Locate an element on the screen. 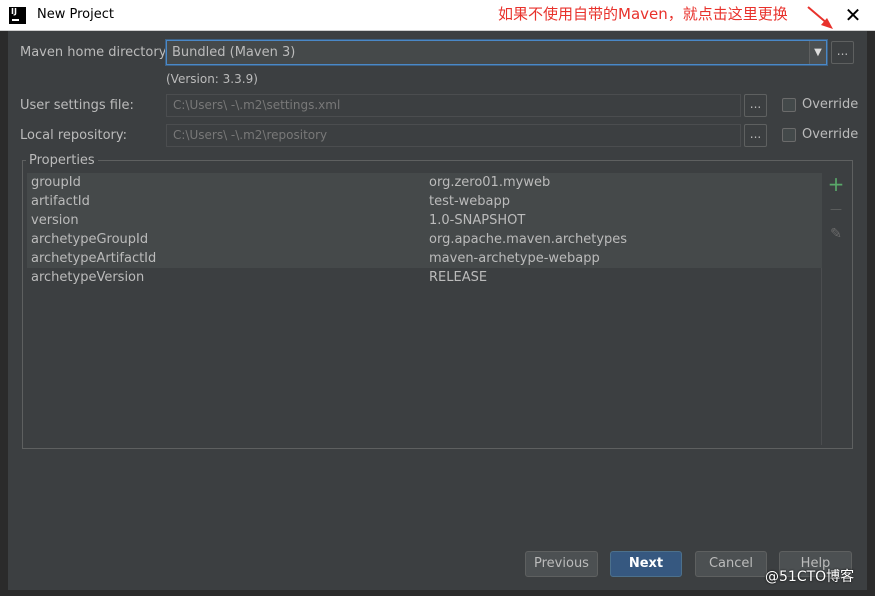 This screenshot has width=875, height=596. intellij-app-icon is located at coordinates (17, 15).